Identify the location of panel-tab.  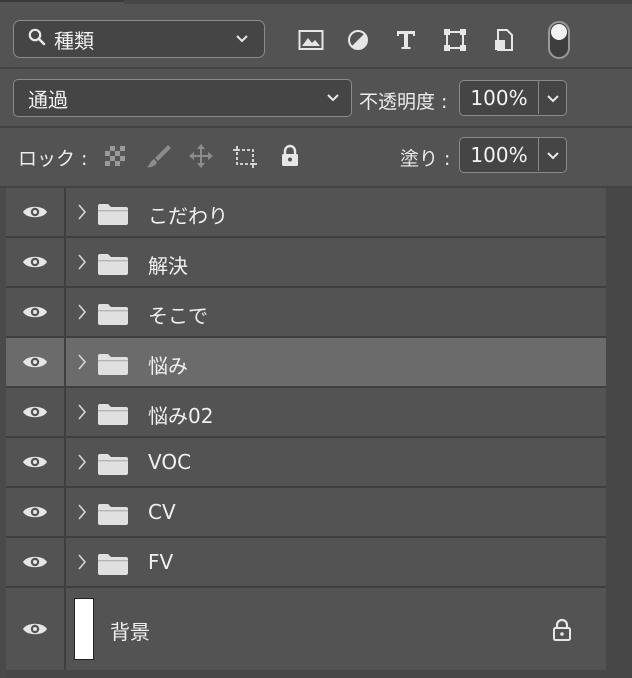
(378, 2).